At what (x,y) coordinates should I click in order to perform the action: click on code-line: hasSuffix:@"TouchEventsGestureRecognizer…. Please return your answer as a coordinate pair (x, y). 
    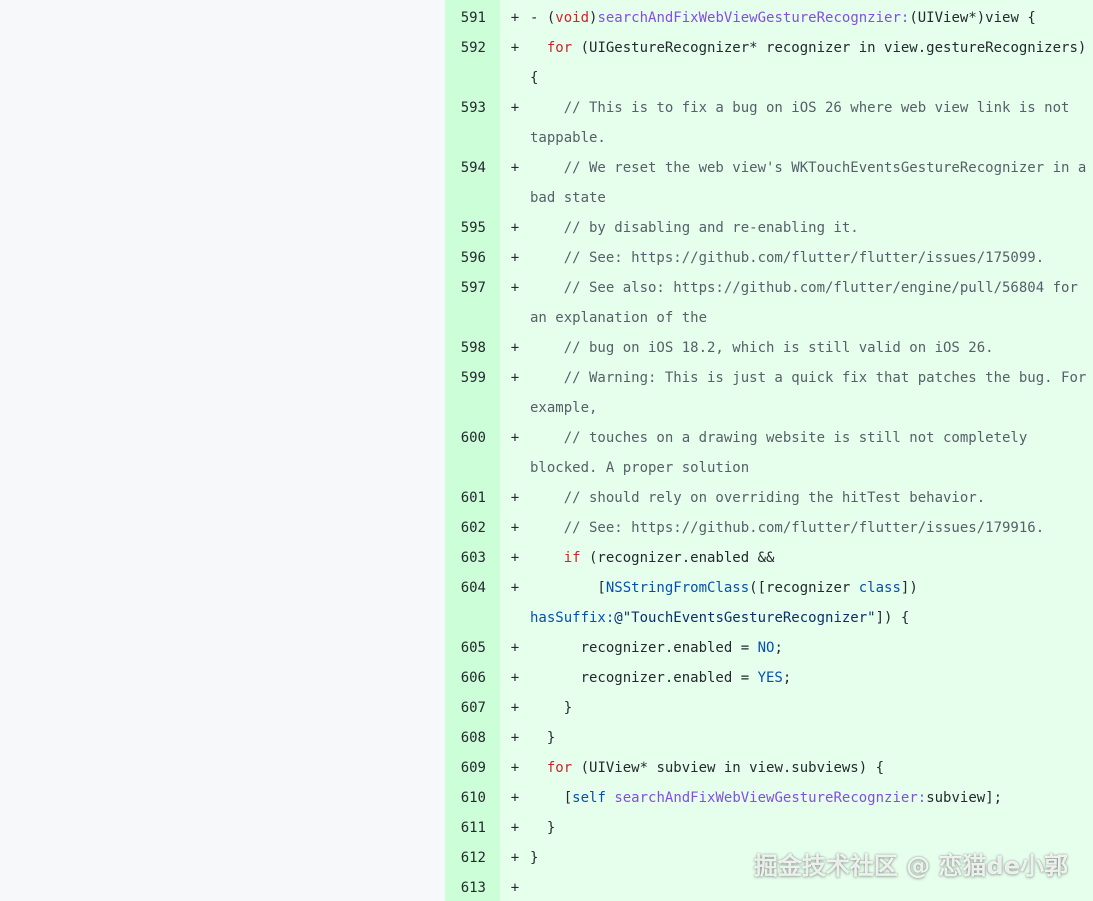
    Looking at the image, I should click on (805, 618).